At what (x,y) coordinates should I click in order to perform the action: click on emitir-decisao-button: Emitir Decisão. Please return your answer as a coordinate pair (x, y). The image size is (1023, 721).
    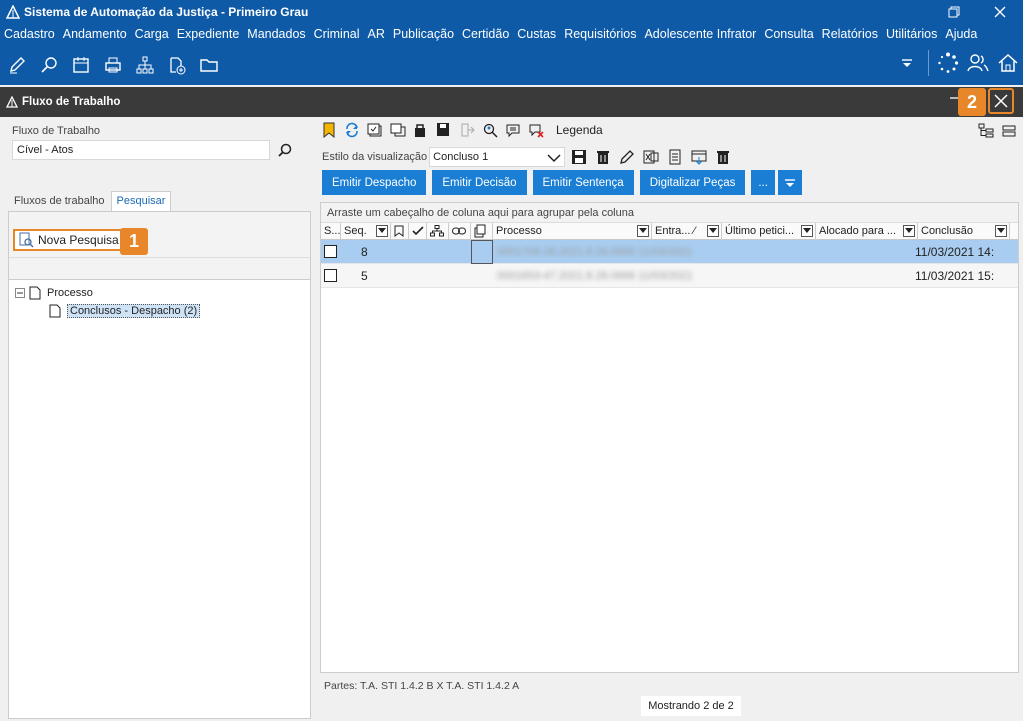
    Looking at the image, I should click on (479, 182).